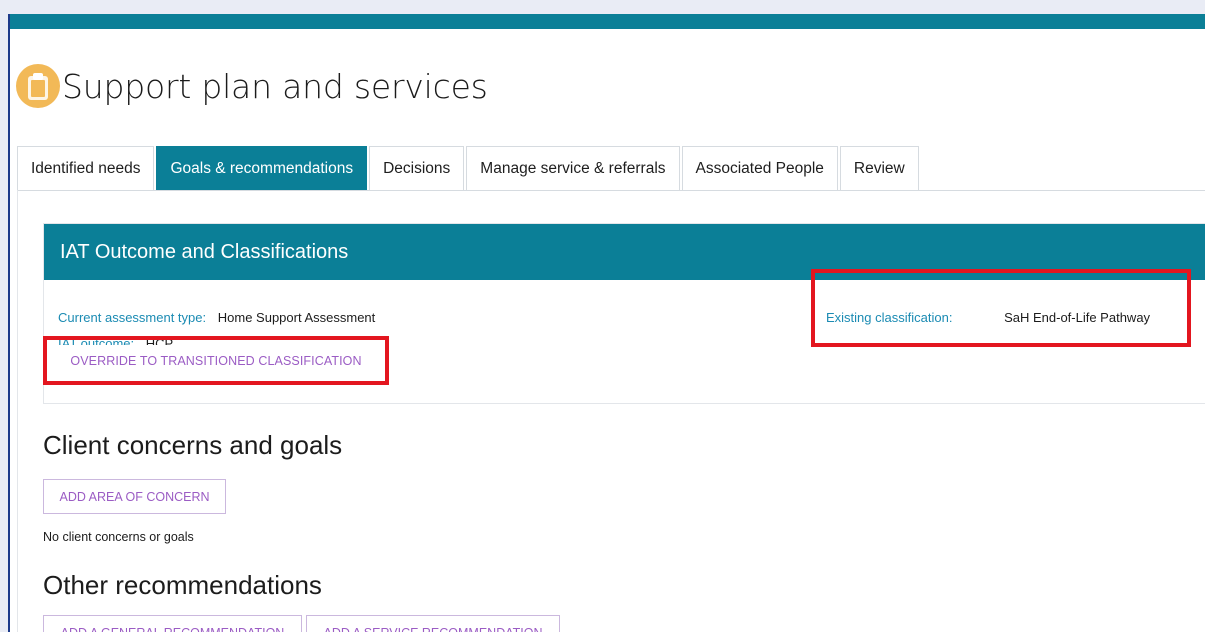 This screenshot has width=1205, height=632. I want to click on assessment-type-label: Current assessment type:, so click(132, 317).